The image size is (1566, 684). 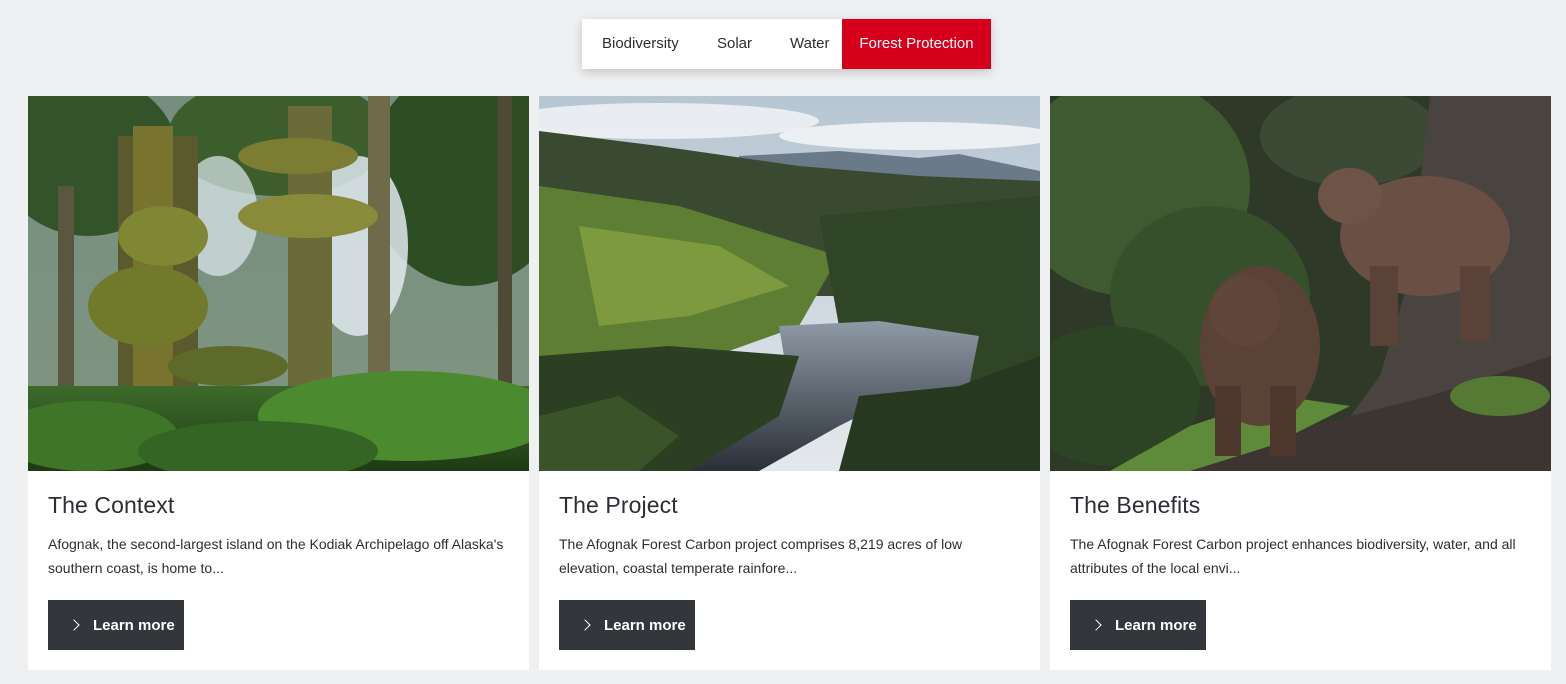 What do you see at coordinates (111, 505) in the screenshot?
I see `card-title: The Context` at bounding box center [111, 505].